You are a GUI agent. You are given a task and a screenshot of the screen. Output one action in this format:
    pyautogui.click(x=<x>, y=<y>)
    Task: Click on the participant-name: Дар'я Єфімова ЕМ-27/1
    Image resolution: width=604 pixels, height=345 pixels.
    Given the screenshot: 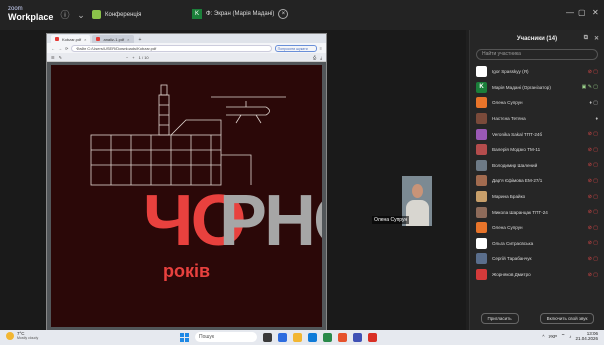 What is the action you would take?
    pyautogui.click(x=517, y=181)
    